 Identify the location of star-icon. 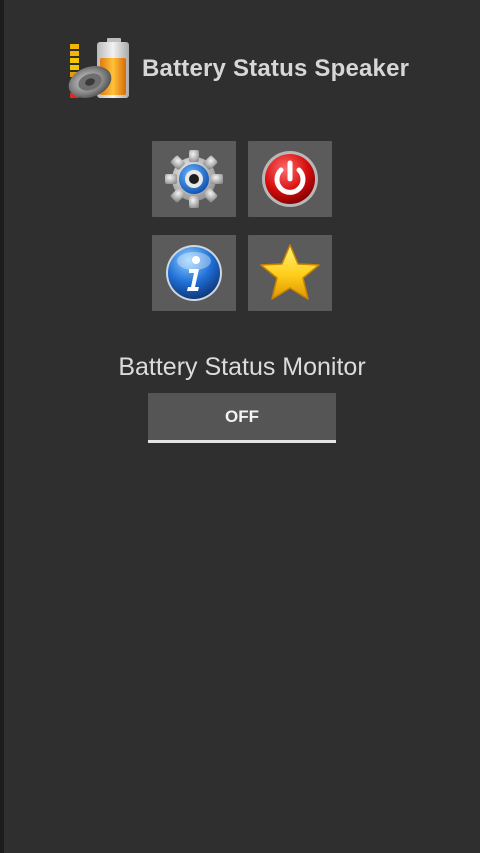
(290, 273).